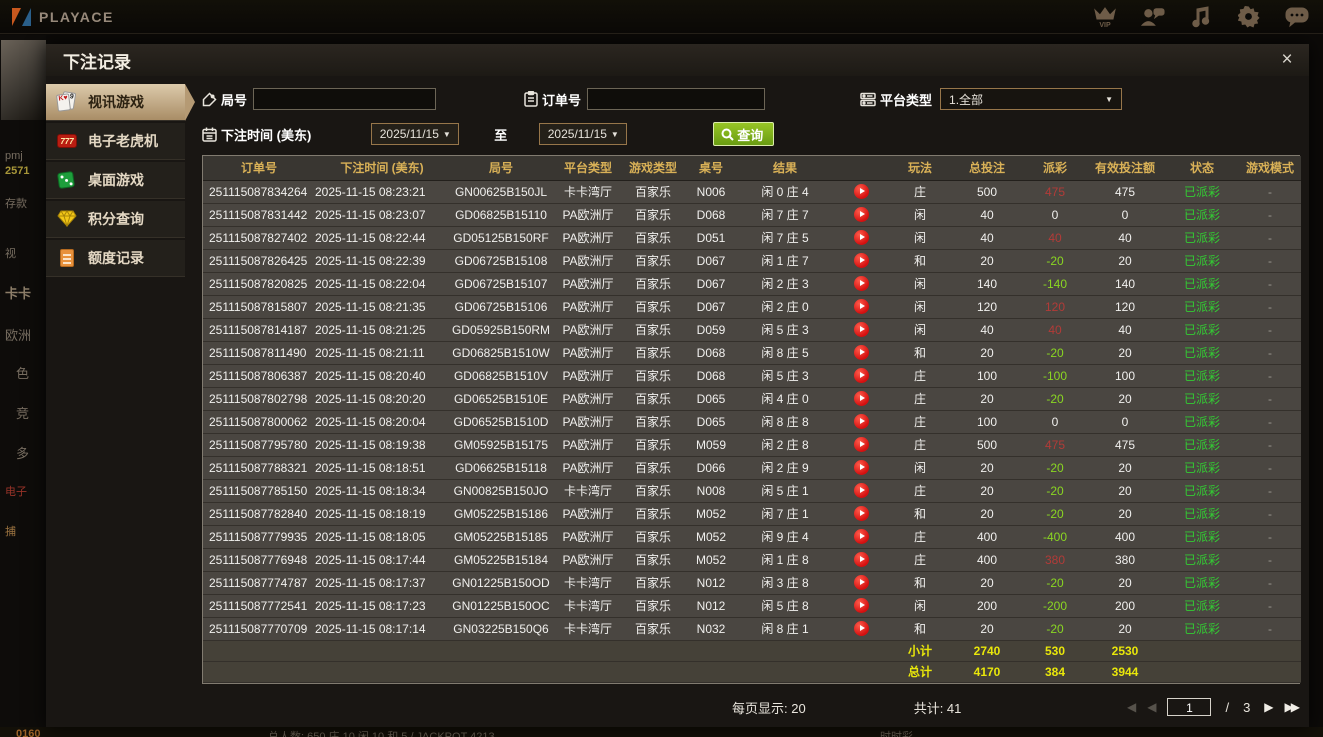 This screenshot has width=1323, height=737. I want to click on dice-icon, so click(68, 180).